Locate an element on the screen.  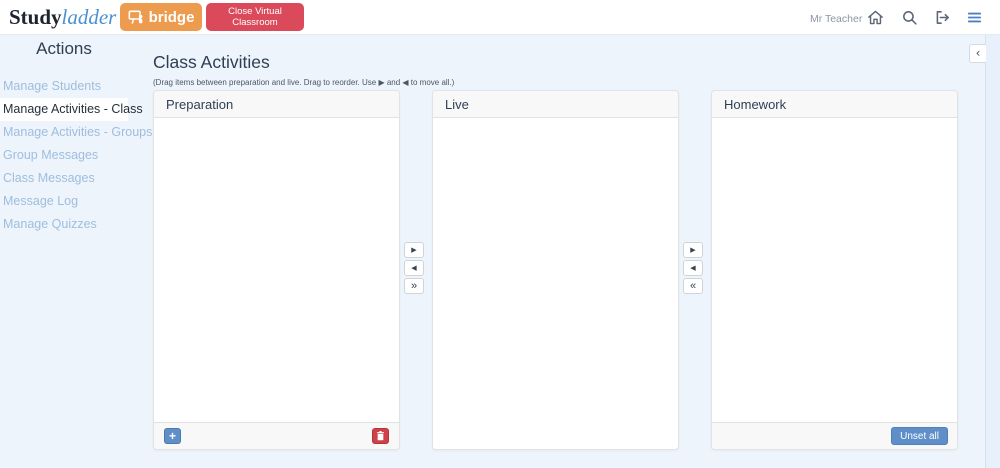
chevron-left-icon: ‹ is located at coordinates (978, 53).